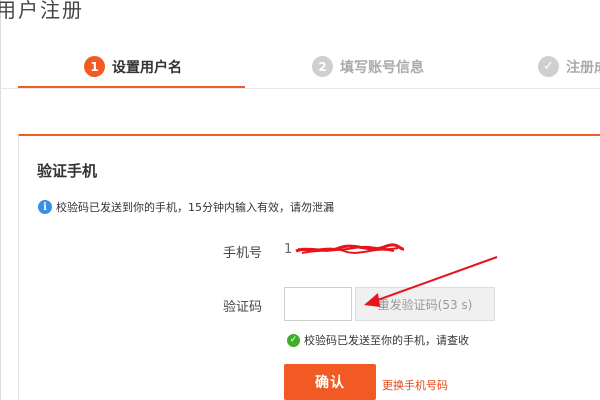  I want to click on steps-divider, so click(300, 88).